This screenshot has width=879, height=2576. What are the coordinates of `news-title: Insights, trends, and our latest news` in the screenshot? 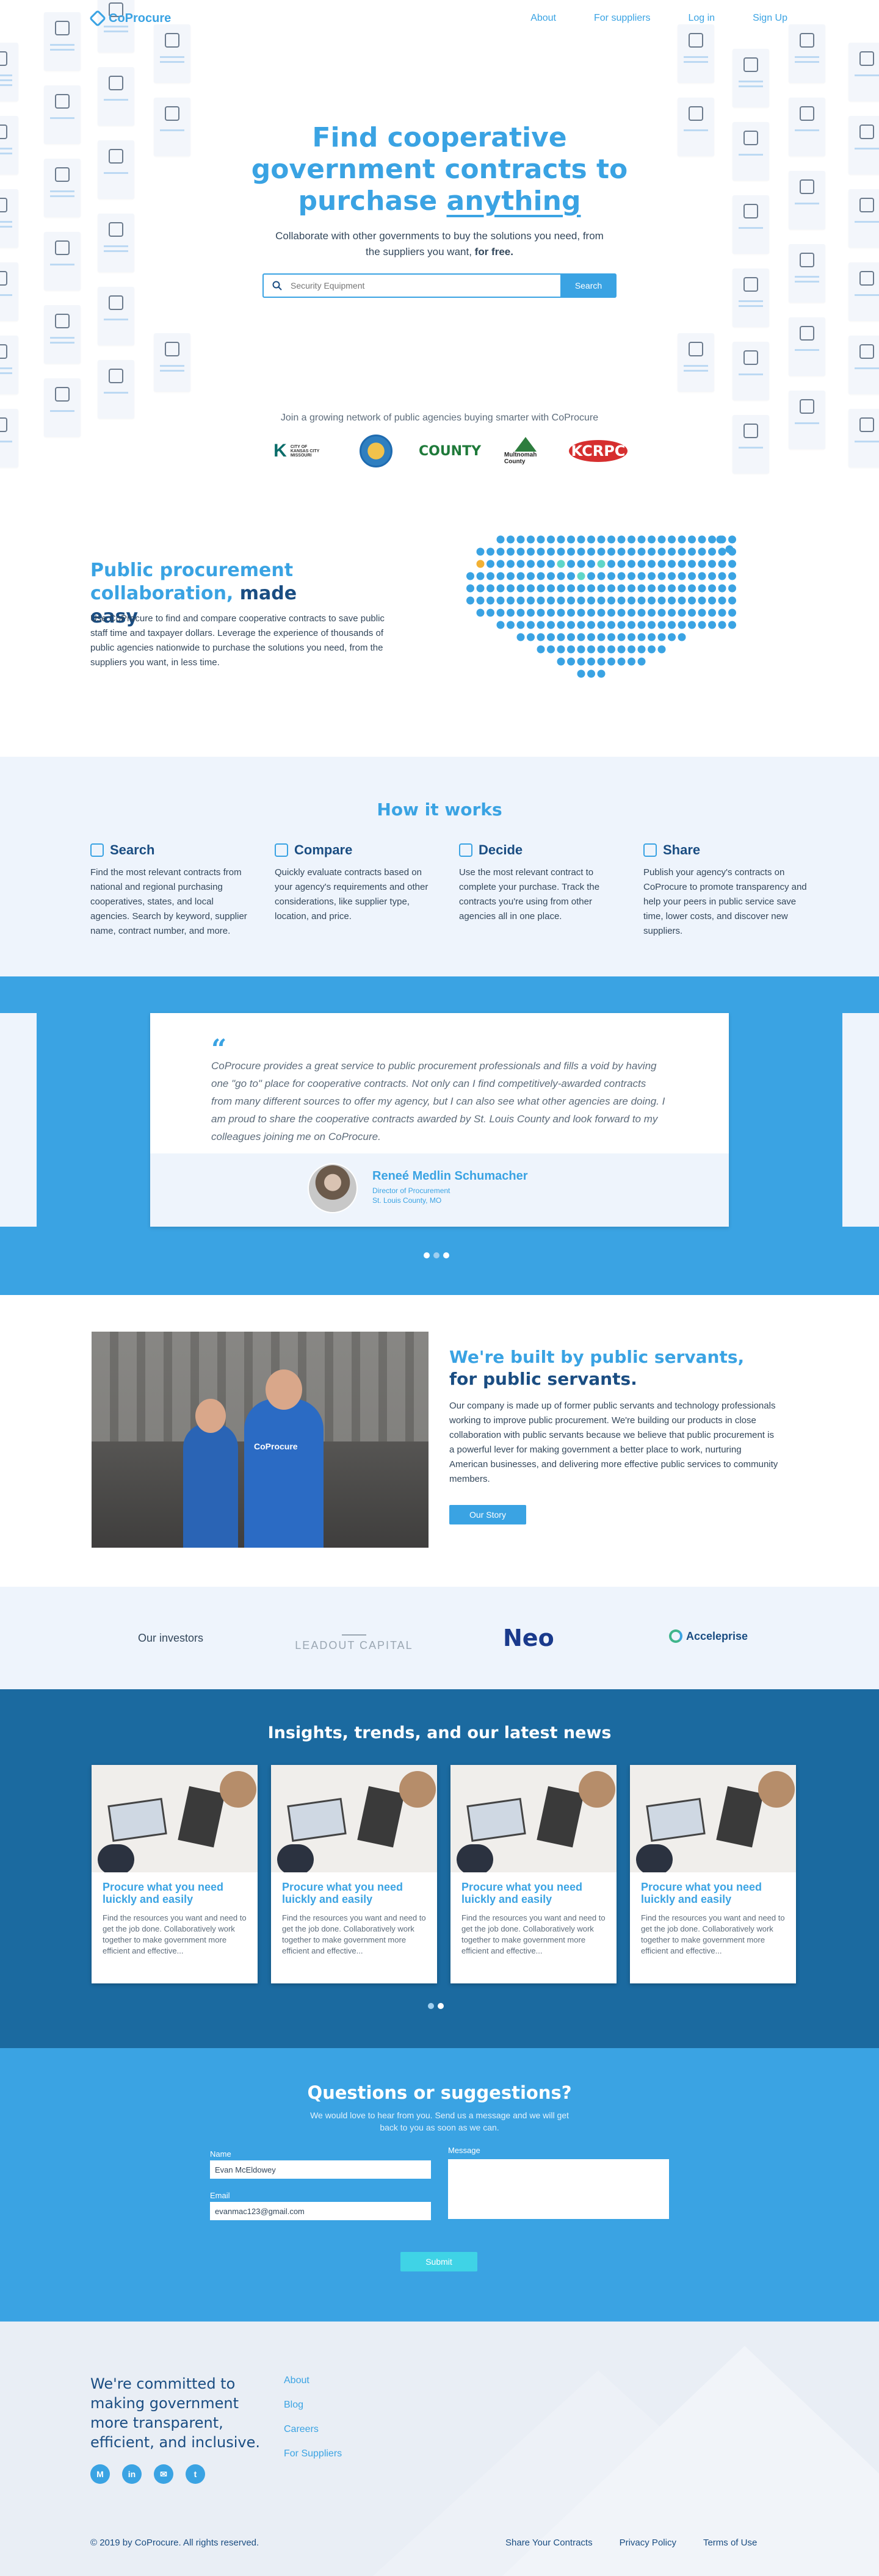 It's located at (440, 1732).